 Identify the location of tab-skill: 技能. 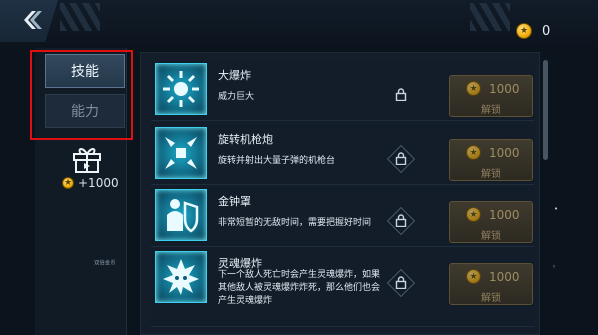
(85, 71).